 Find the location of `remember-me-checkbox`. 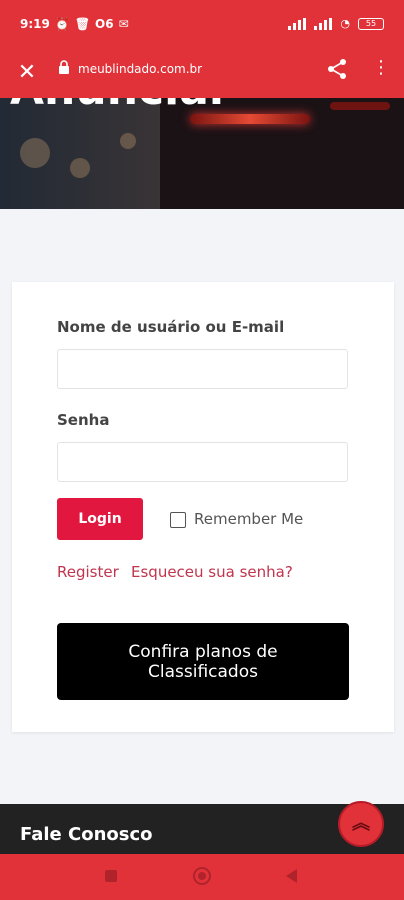

remember-me-checkbox is located at coordinates (178, 520).